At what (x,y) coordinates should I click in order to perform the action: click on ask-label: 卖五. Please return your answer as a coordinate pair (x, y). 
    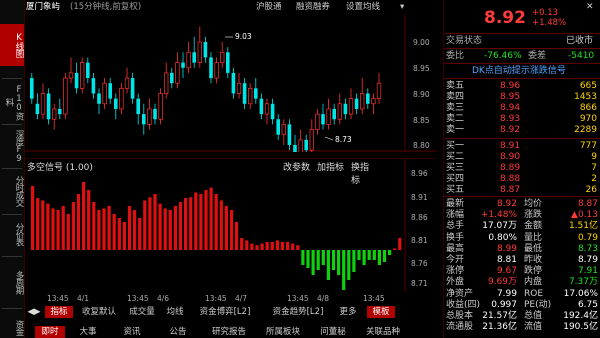
    Looking at the image, I should click on (455, 86).